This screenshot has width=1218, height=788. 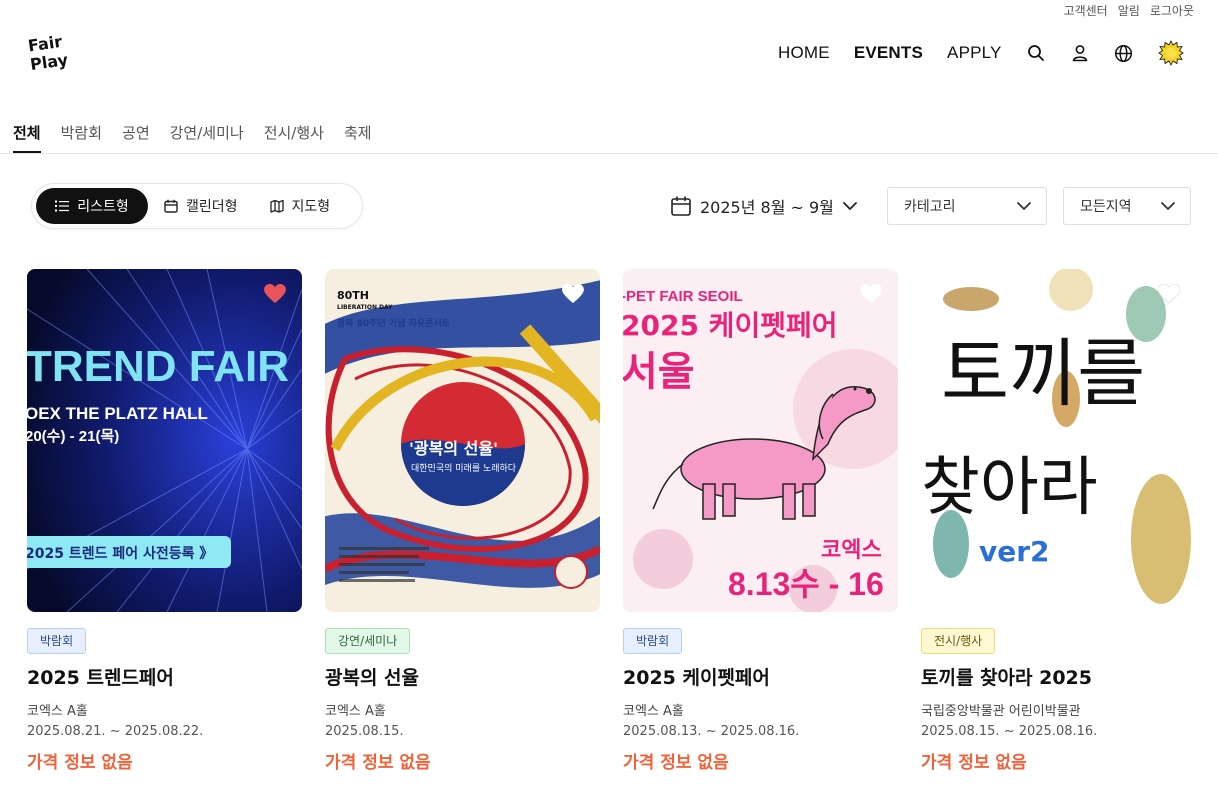 What do you see at coordinates (120, 553) in the screenshot?
I see `poster-line: 2025 트렌드 페어 사전등록 》` at bounding box center [120, 553].